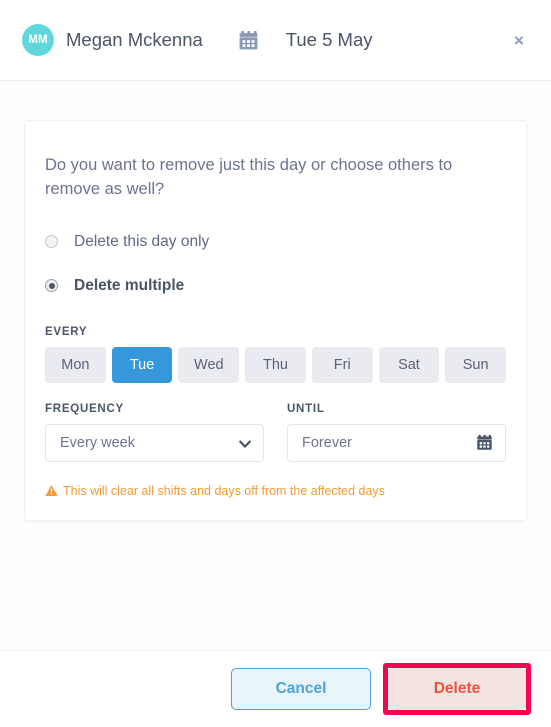 The image size is (551, 727). I want to click on delete-button: Delete, so click(457, 689).